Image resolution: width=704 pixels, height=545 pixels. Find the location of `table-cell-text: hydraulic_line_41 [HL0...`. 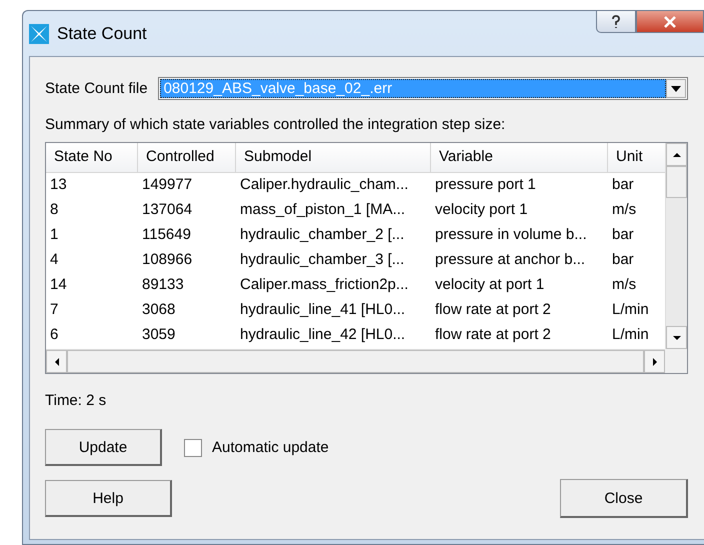

table-cell-text: hydraulic_line_41 [HL0... is located at coordinates (322, 310).